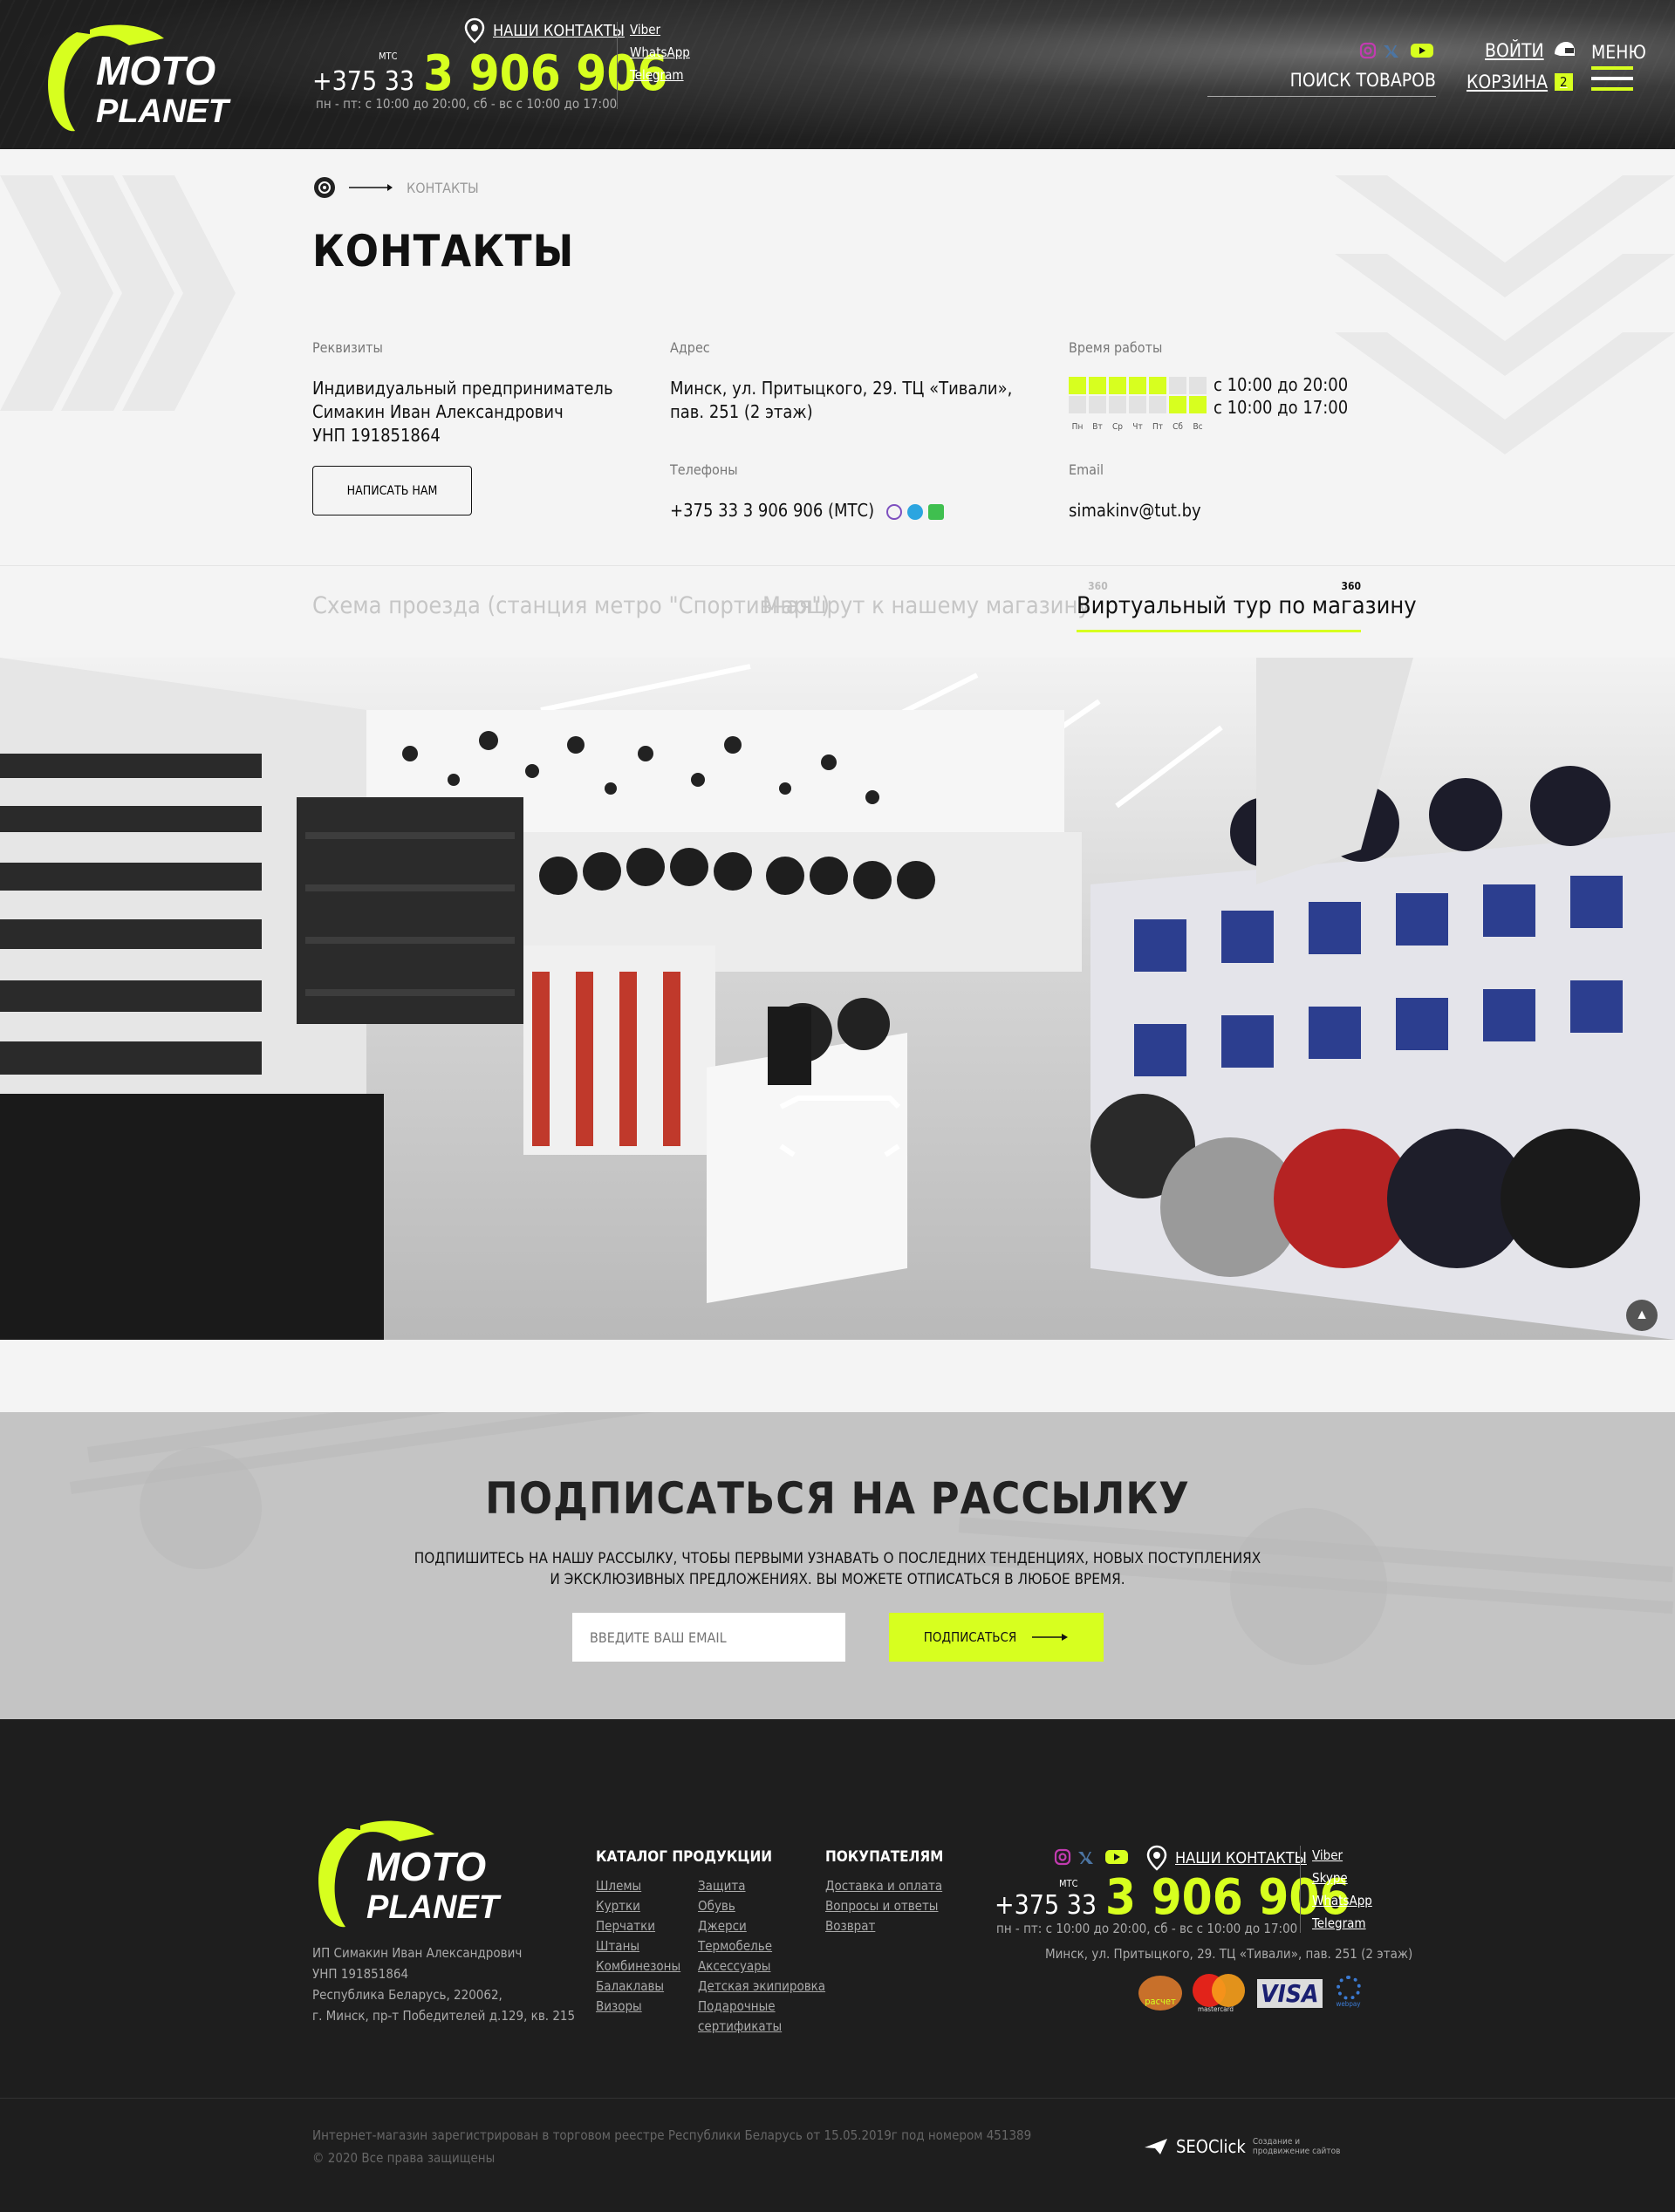  What do you see at coordinates (1297, 2146) in the screenshot?
I see `seo-tagline: Создание и продвижение сайтов` at bounding box center [1297, 2146].